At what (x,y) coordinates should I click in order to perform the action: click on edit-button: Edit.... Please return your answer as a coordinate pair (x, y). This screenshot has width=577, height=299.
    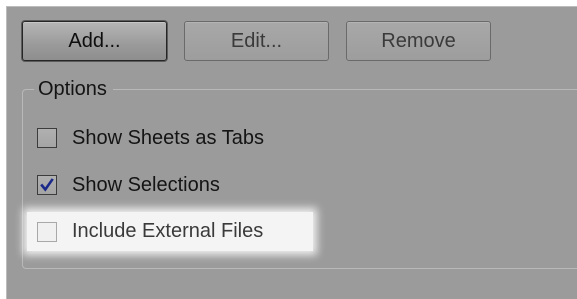
    Looking at the image, I should click on (256, 41).